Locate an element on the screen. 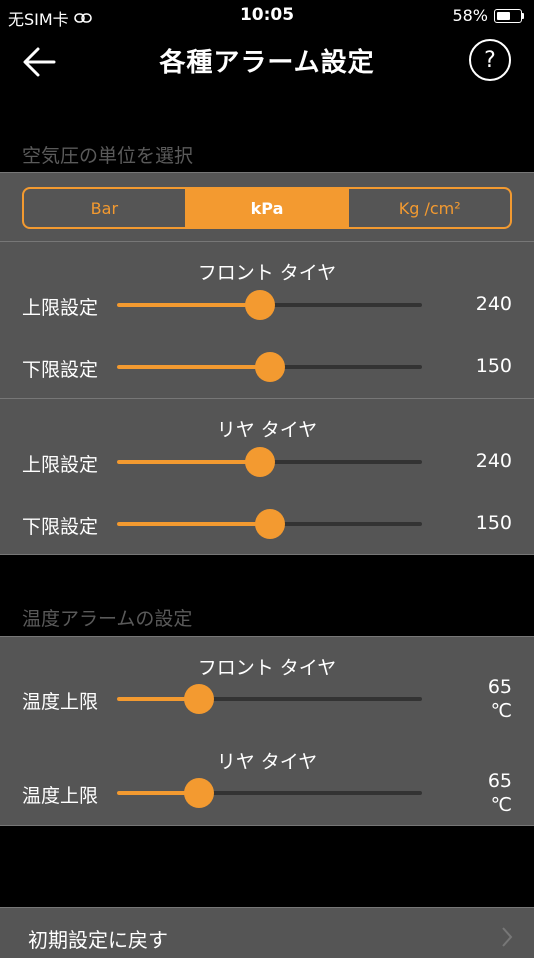  battery-indicator: 58% is located at coordinates (488, 15).